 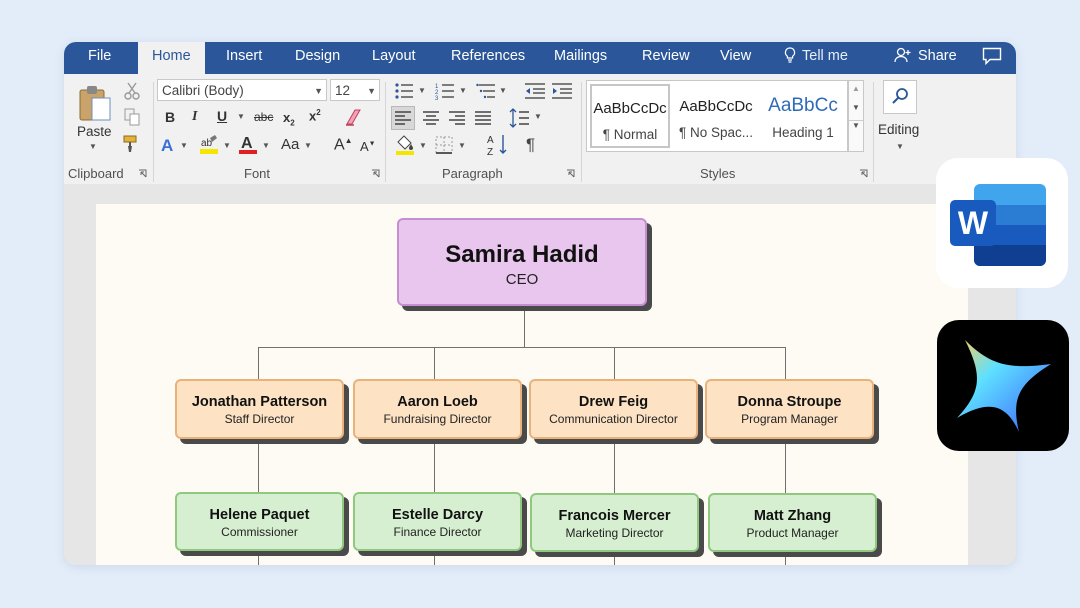 I want to click on style-heading-1: AaBbCc Heading 1, so click(x=803, y=116).